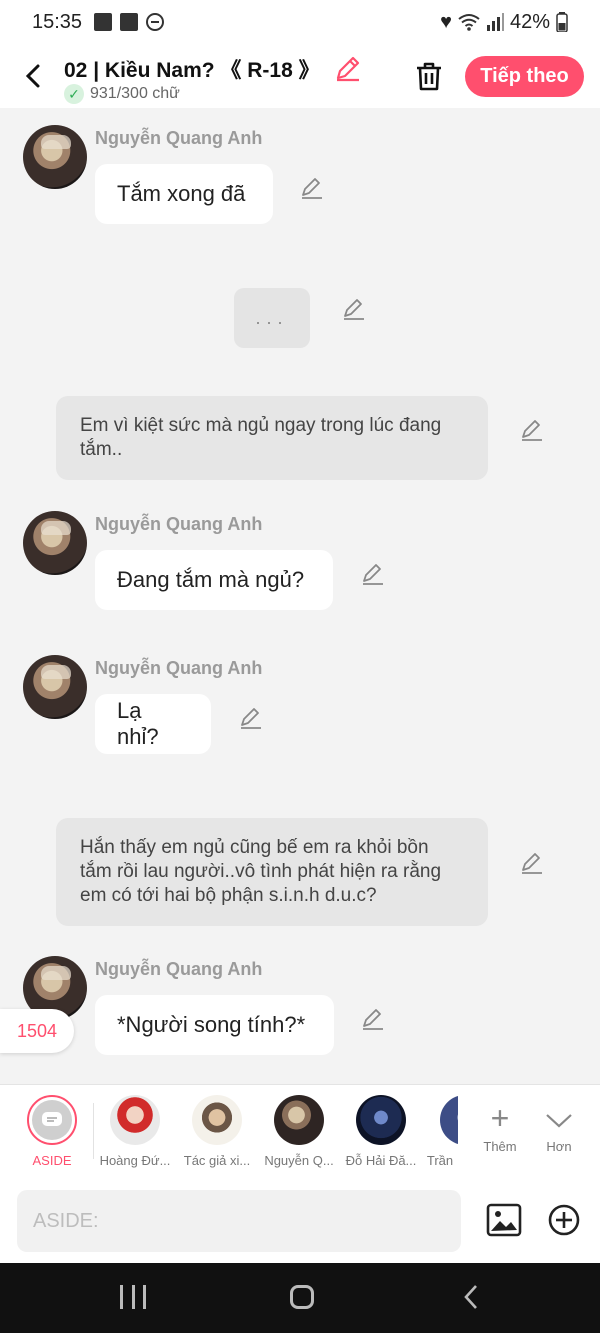 Image resolution: width=600 pixels, height=1333 pixels. I want to click on status-bar: 15:35 ♥ 42%, so click(300, 22).